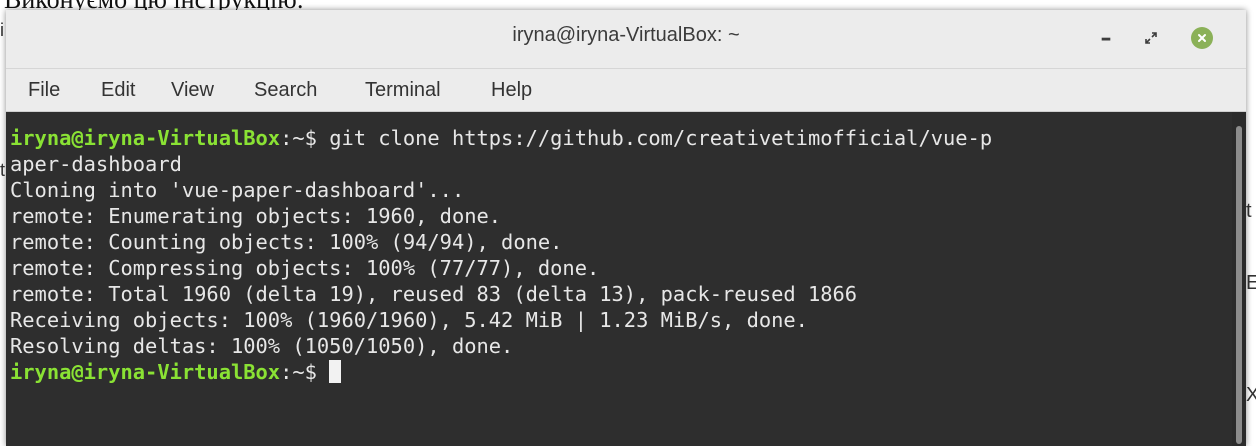  Describe the element at coordinates (96, 164) in the screenshot. I see `command-wrap-line: aper-dashboard` at that location.